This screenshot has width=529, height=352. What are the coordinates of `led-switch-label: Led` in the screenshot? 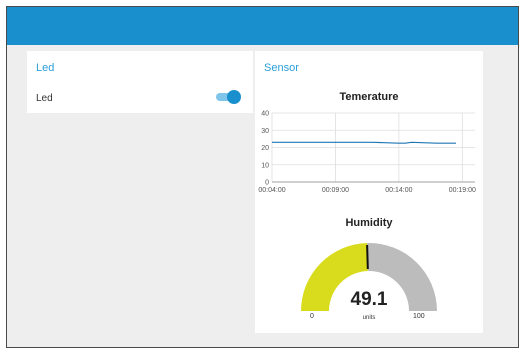 It's located at (44, 98).